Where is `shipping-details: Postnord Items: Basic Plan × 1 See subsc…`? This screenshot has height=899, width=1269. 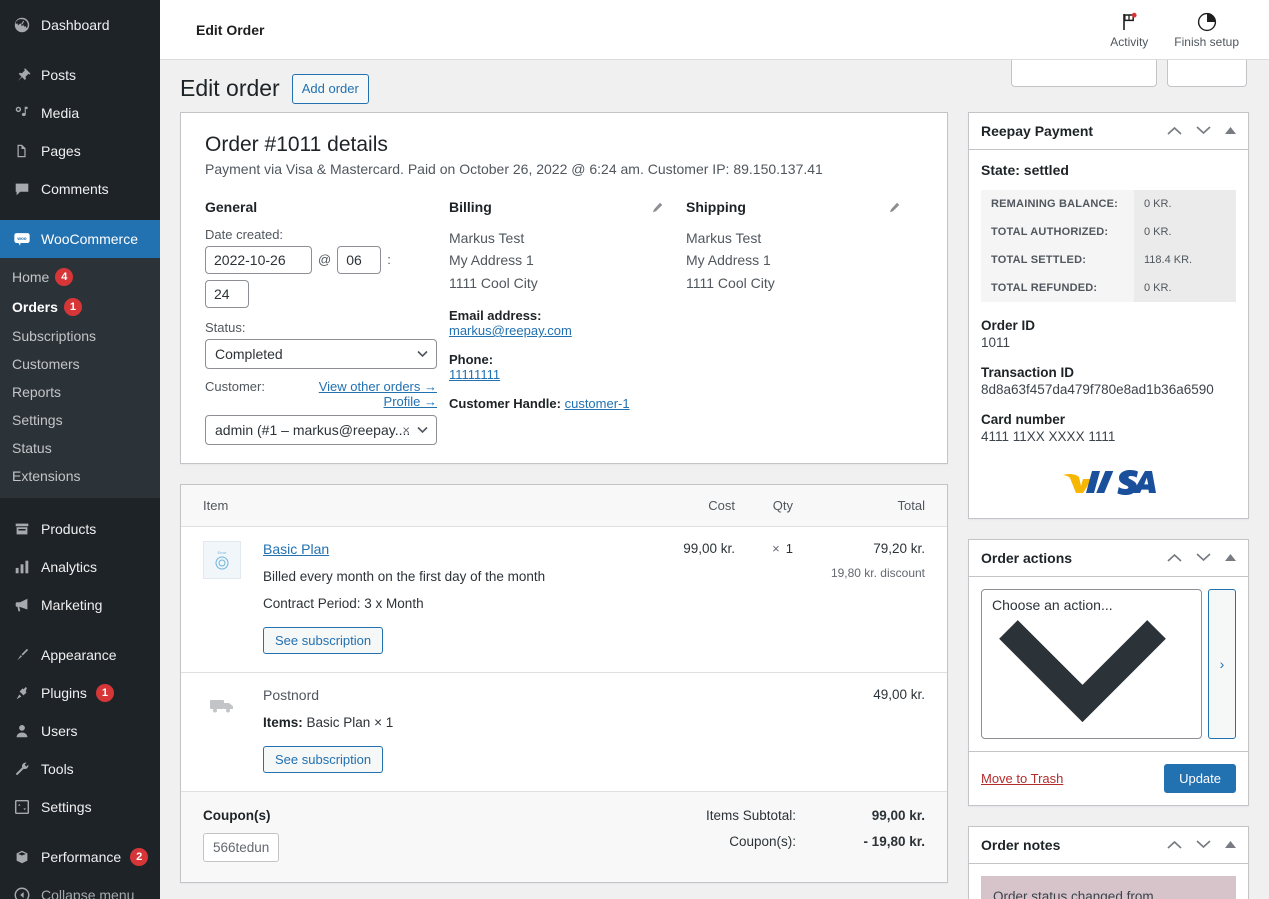 shipping-details: Postnord Items: Basic Plan × 1 See subsc… is located at coordinates (454, 730).